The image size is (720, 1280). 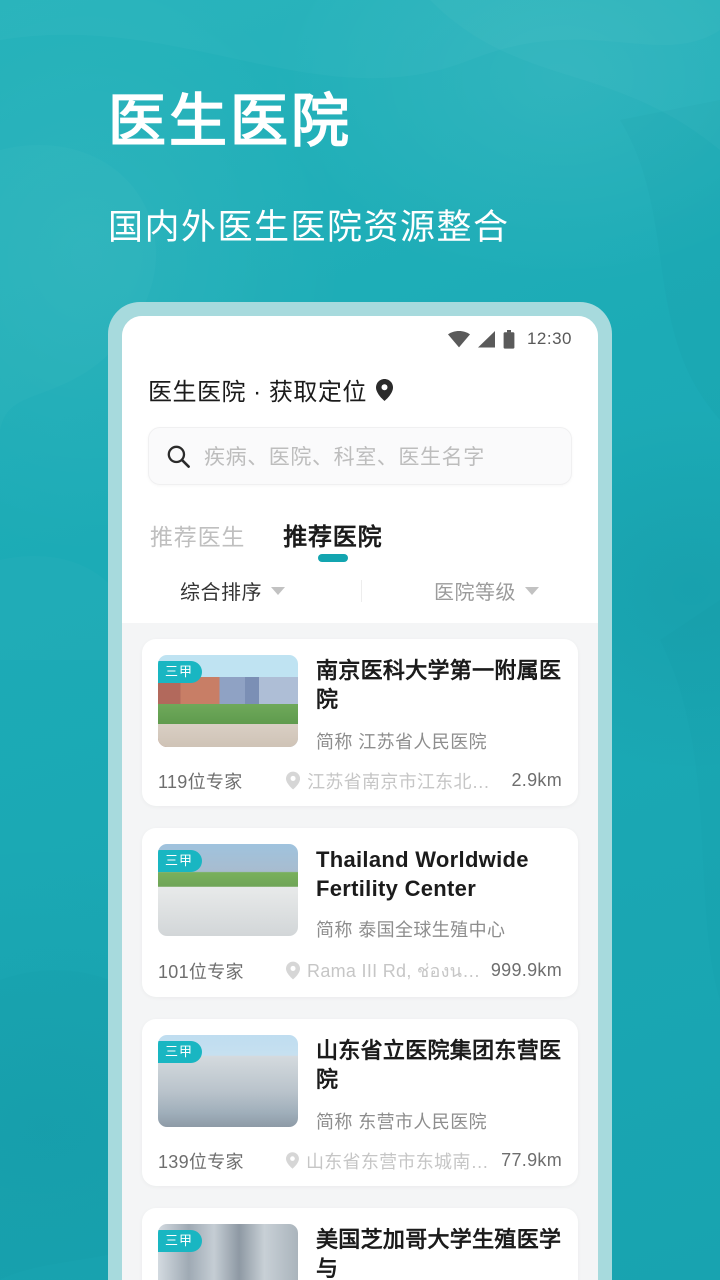 What do you see at coordinates (486, 338) in the screenshot?
I see `signal-icon` at bounding box center [486, 338].